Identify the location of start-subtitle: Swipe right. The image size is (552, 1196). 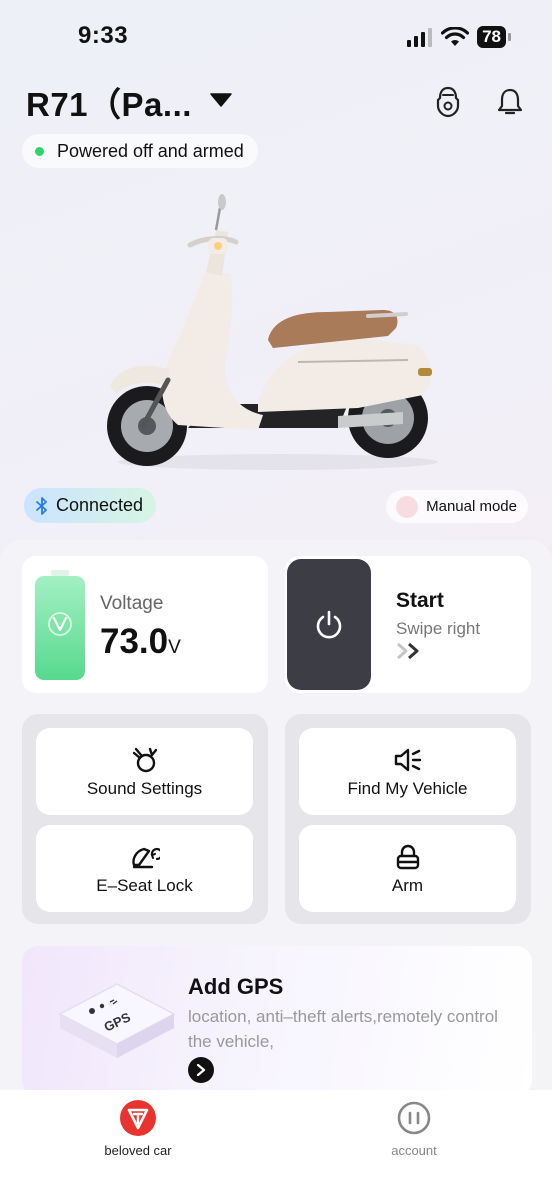
(438, 628).